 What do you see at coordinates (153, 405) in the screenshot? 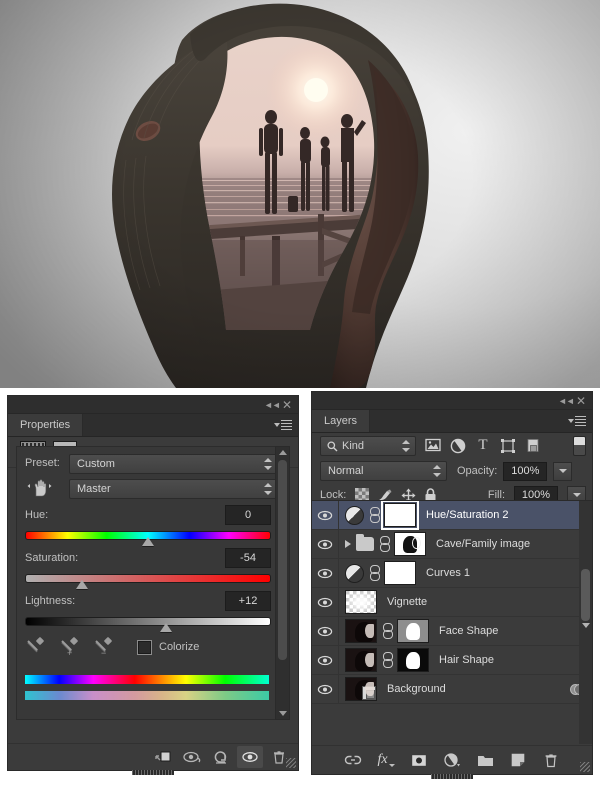
I see `properties-titlebar: ◄◄ ✕` at bounding box center [153, 405].